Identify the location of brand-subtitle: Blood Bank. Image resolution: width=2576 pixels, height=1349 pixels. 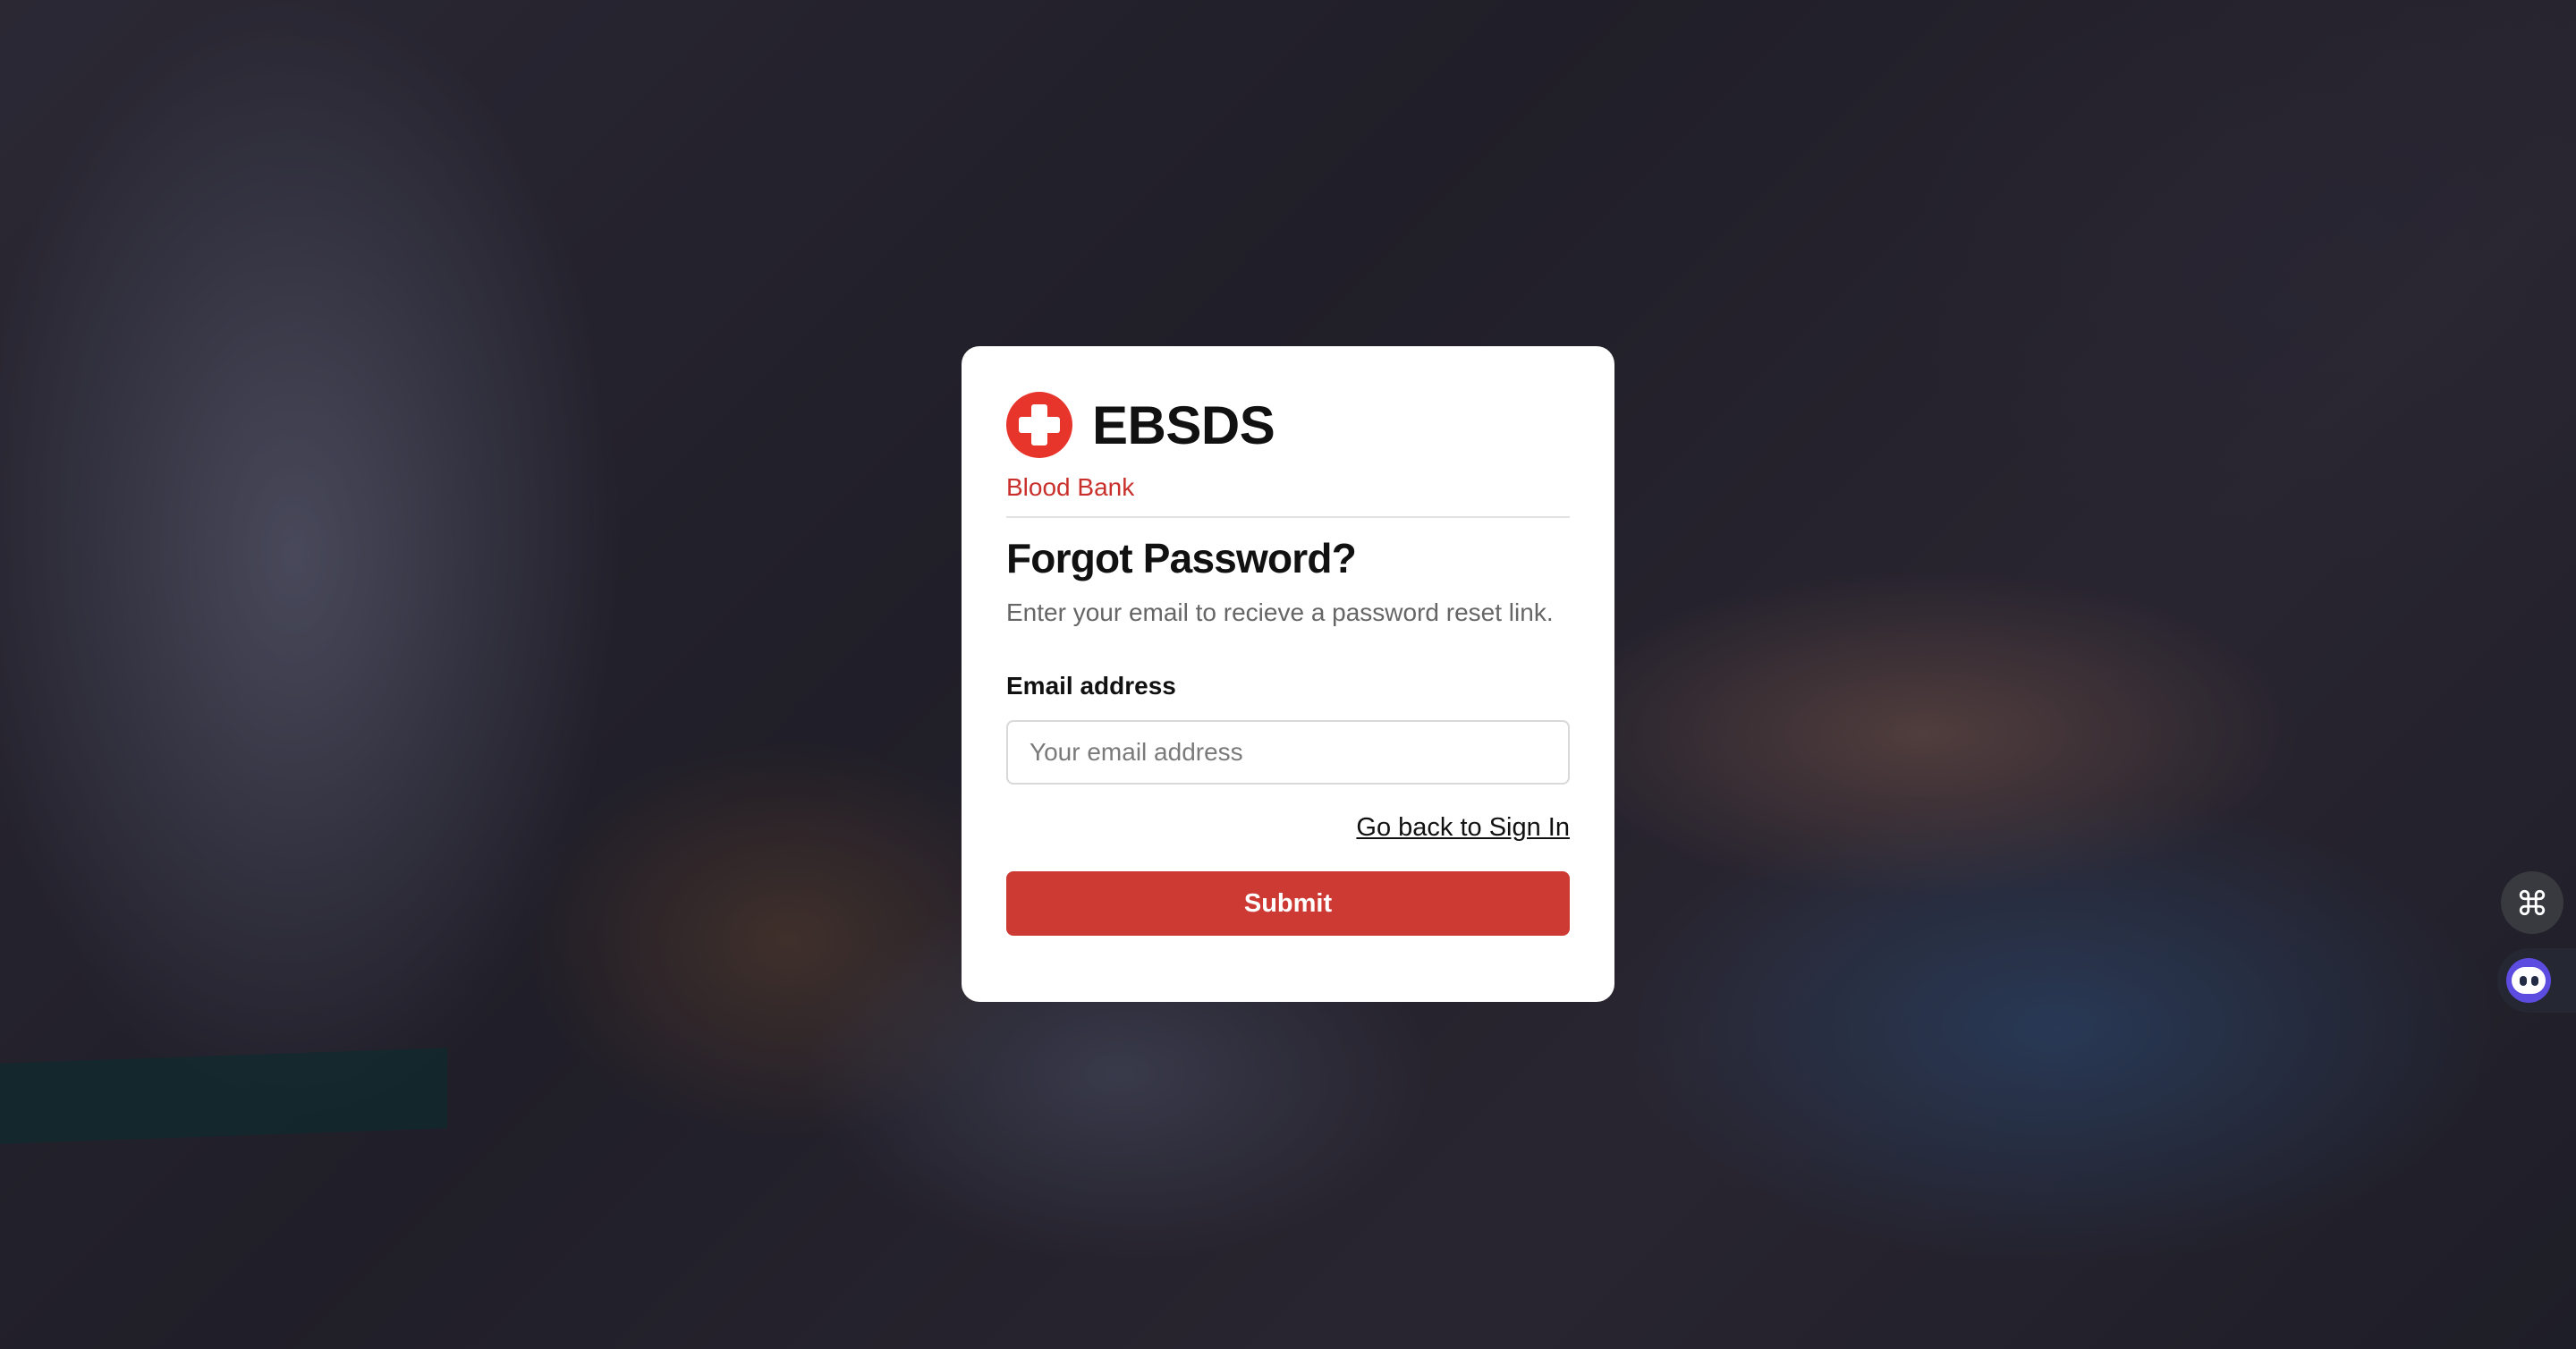
(1070, 487).